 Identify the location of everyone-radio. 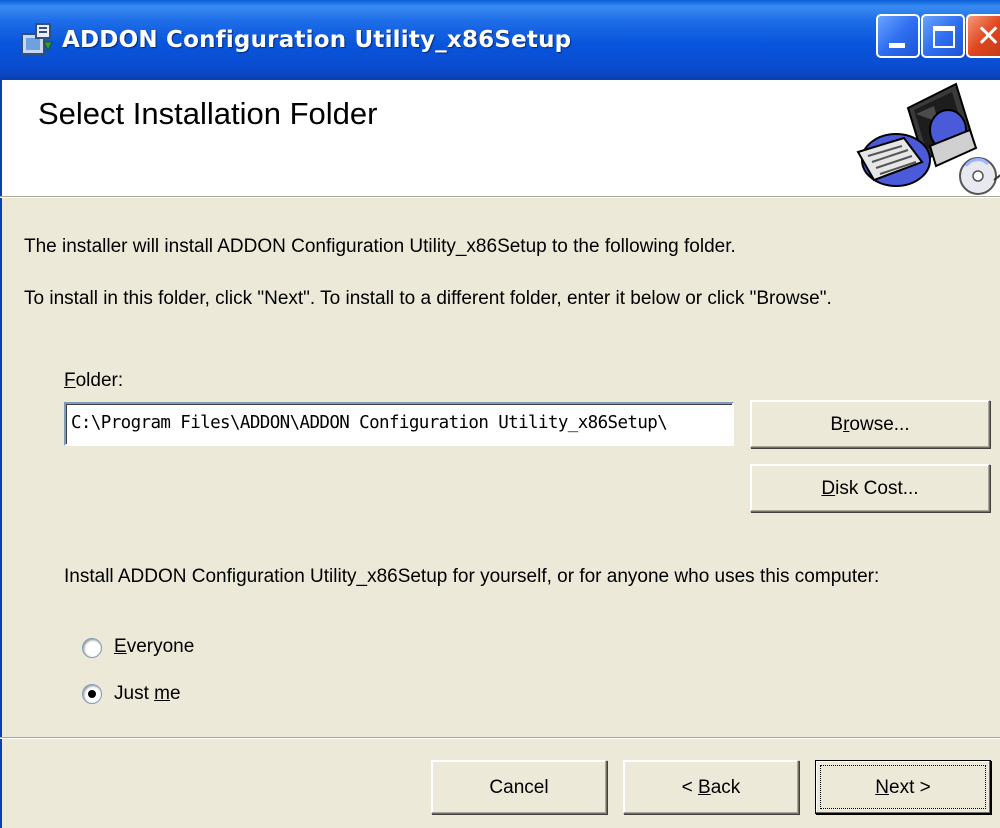
(92, 648).